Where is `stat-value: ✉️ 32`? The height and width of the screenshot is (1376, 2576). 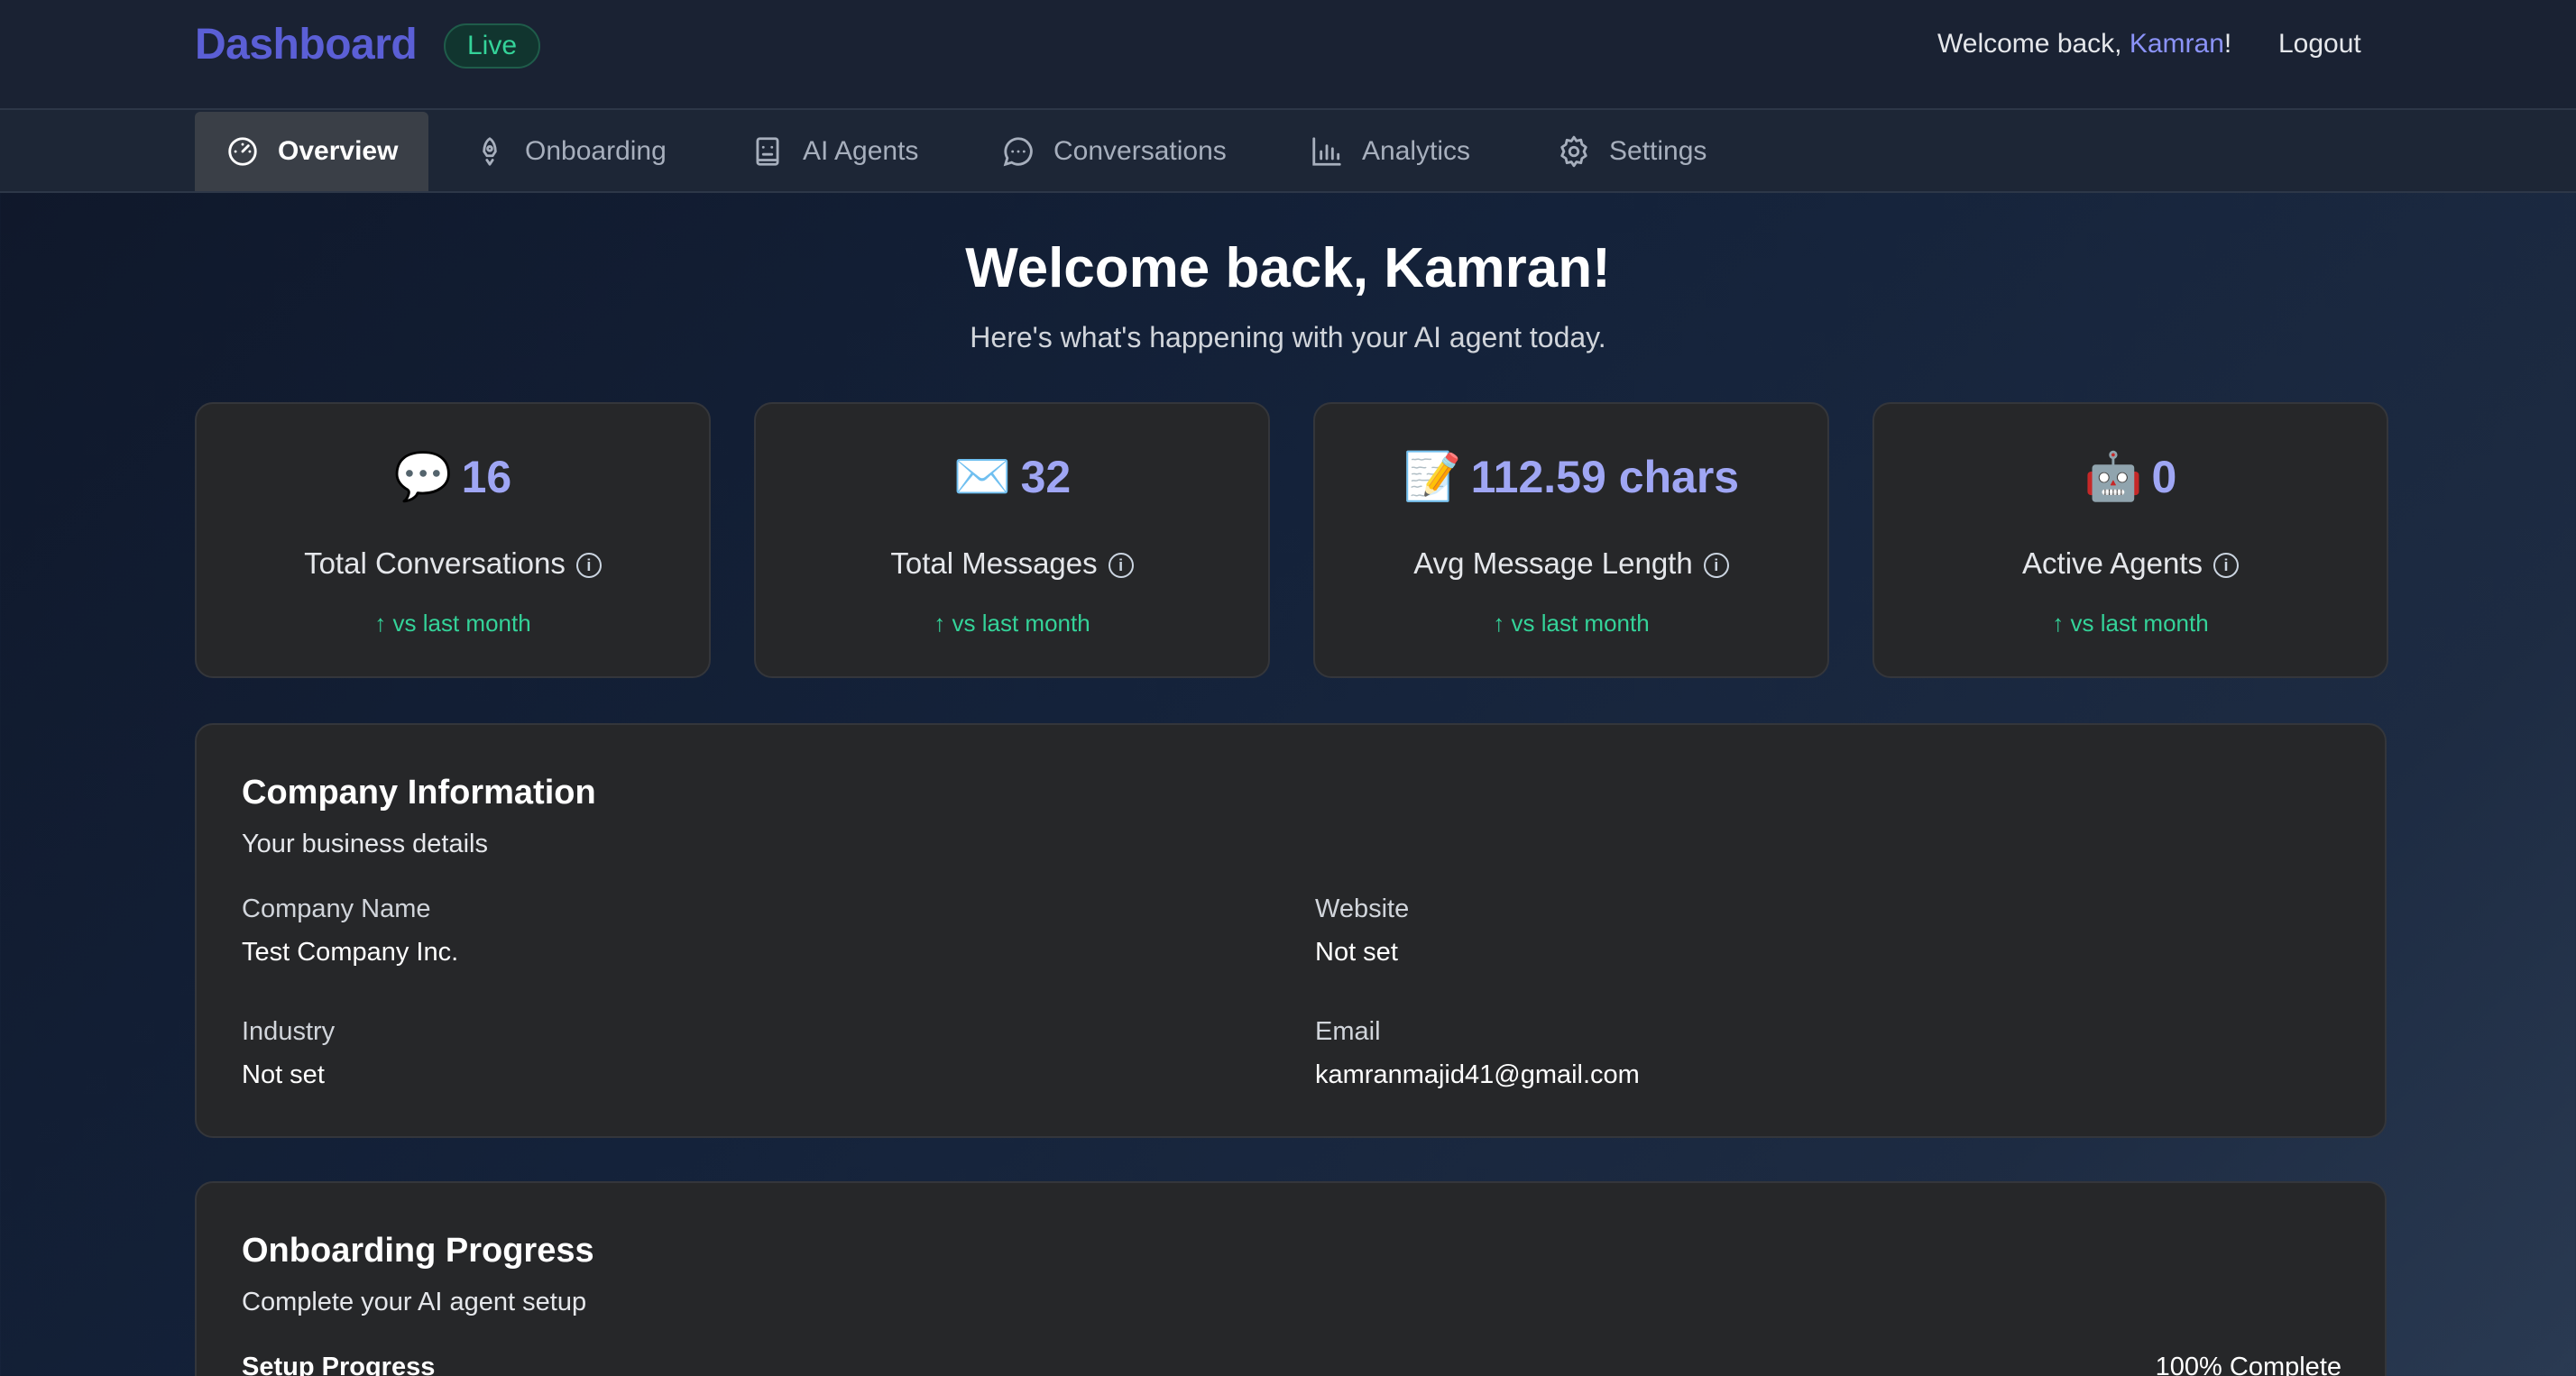 stat-value: ✉️ 32 is located at coordinates (1012, 477).